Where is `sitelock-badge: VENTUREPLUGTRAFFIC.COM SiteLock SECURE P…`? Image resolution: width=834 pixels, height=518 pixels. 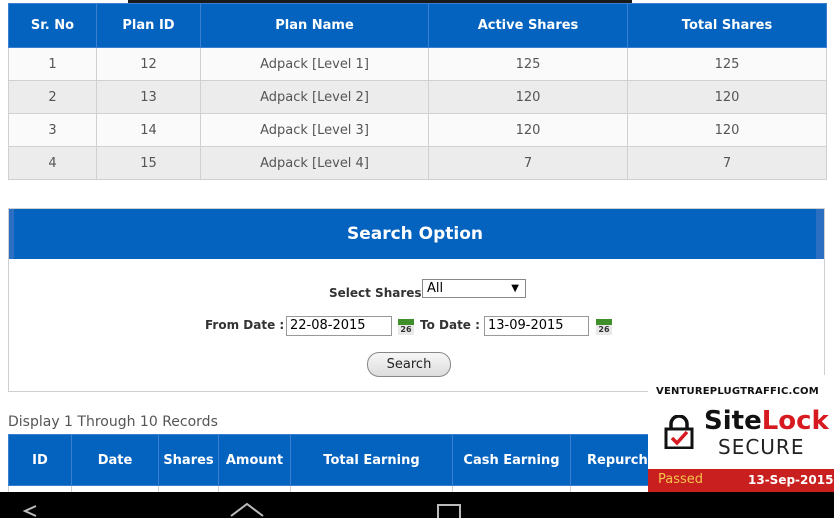
sitelock-badge: VENTUREPLUGTRAFFIC.COM SiteLock SECURE P… is located at coordinates (741, 433).